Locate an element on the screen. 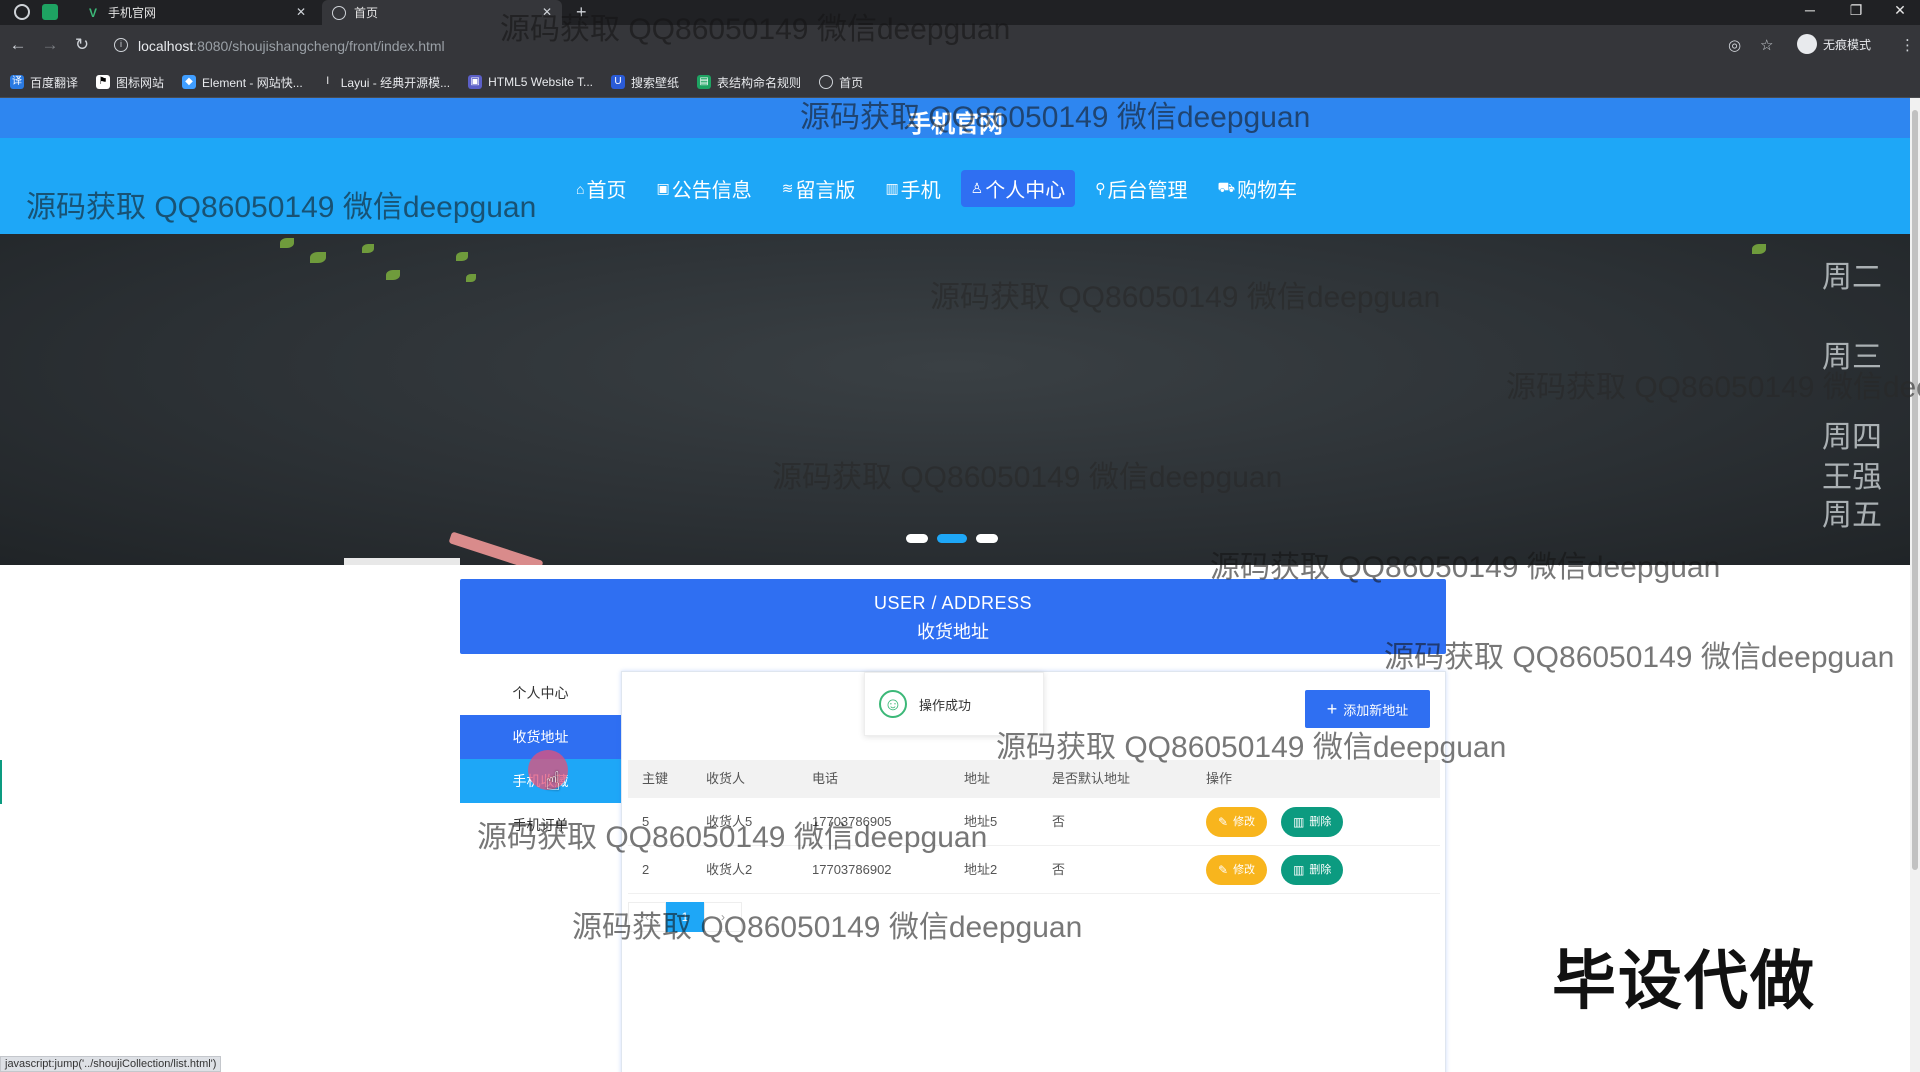 The height and width of the screenshot is (1072, 1920). tab-home: 首页 ✕ is located at coordinates (442, 12).